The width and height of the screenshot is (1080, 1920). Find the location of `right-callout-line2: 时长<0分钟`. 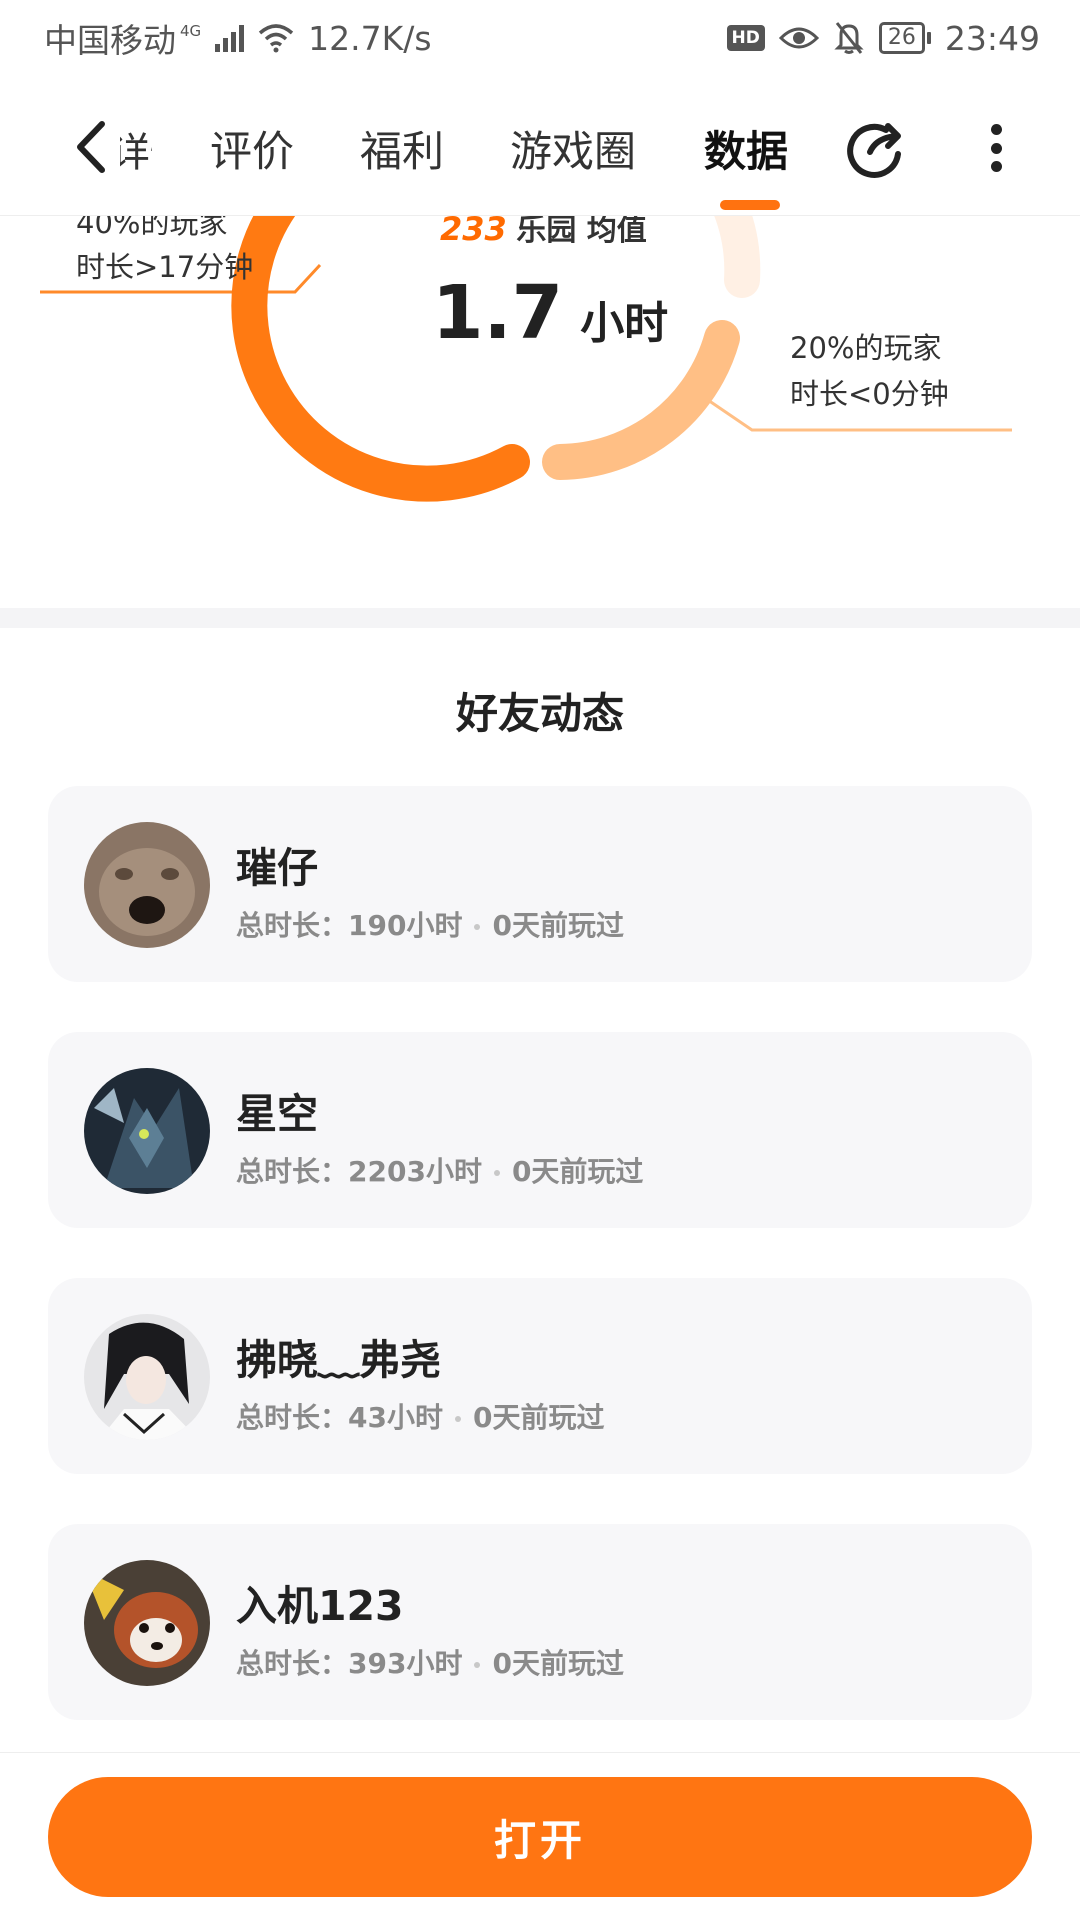

right-callout-line2: 时长<0分钟 is located at coordinates (869, 394).